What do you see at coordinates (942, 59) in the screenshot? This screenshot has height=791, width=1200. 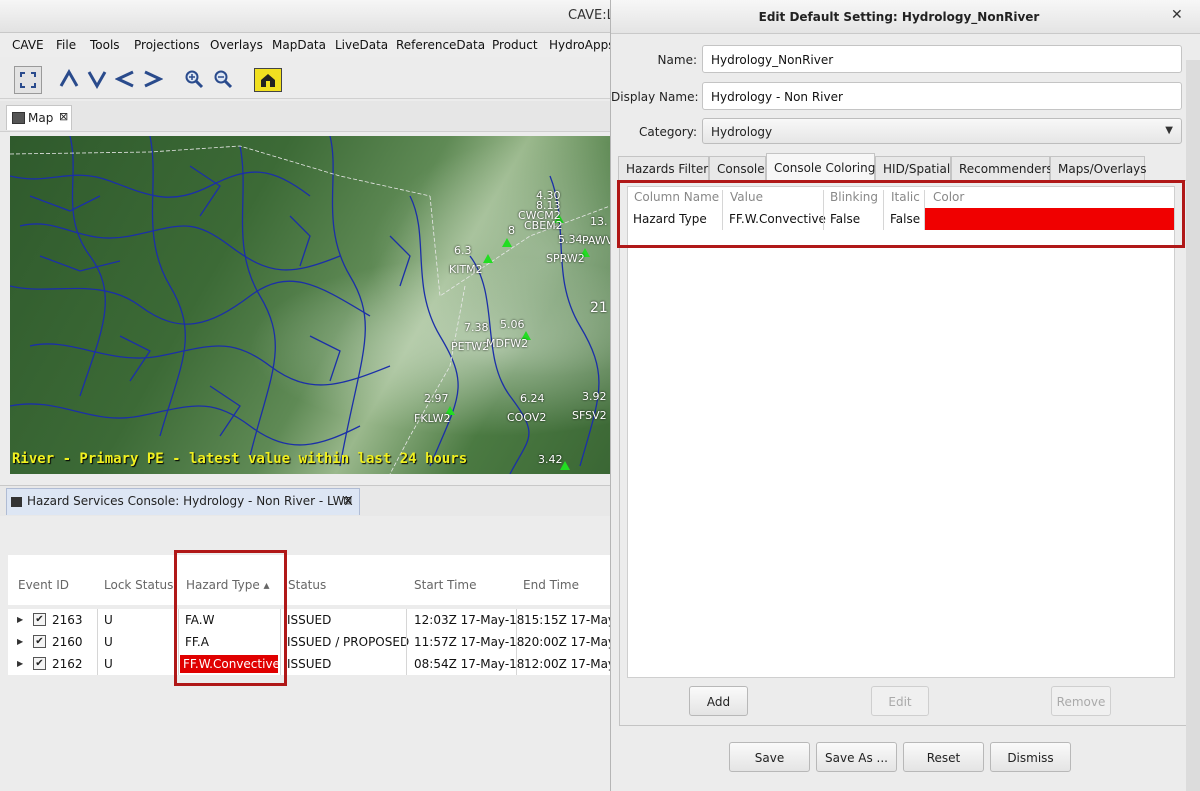 I see `name-field: Hydrology_NonRiver` at bounding box center [942, 59].